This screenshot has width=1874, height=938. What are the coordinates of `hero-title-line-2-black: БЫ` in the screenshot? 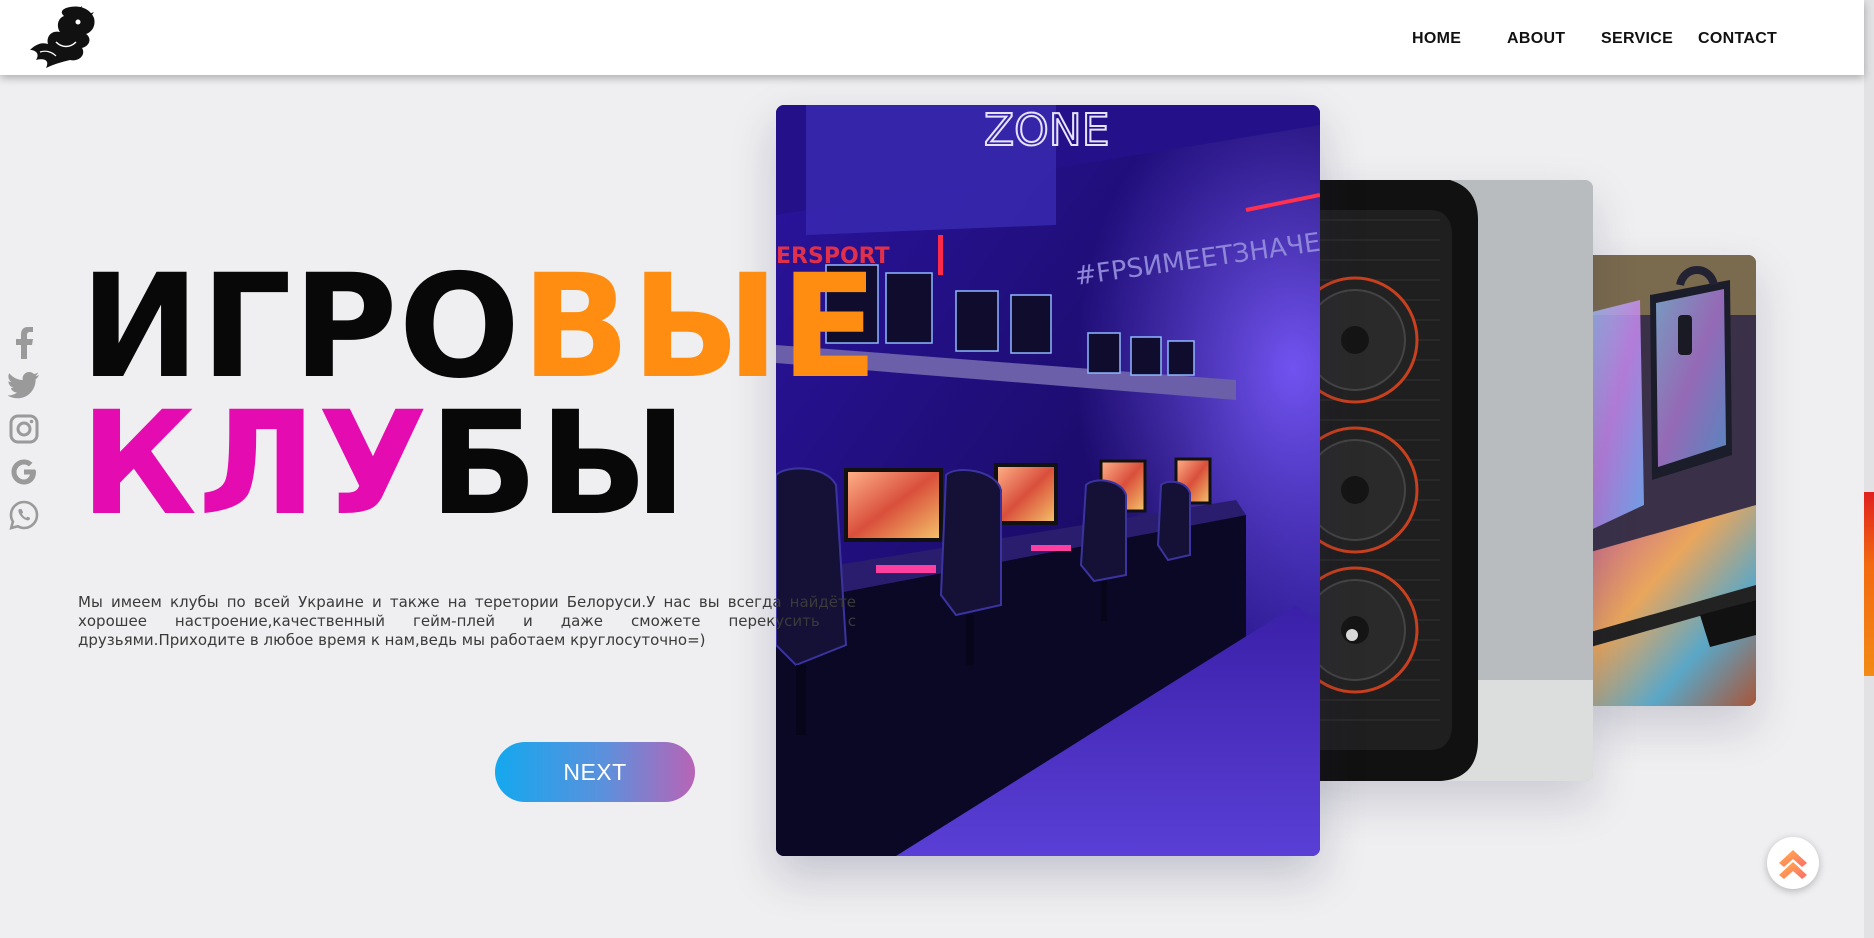 It's located at (558, 463).